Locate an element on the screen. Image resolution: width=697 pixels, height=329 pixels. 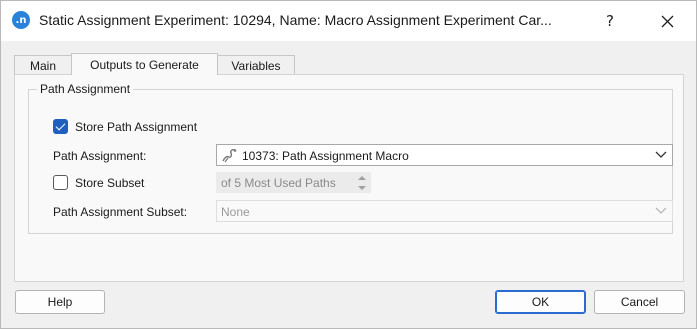
path-assignment-value: 10373: Path Assignment Macro is located at coordinates (325, 156).